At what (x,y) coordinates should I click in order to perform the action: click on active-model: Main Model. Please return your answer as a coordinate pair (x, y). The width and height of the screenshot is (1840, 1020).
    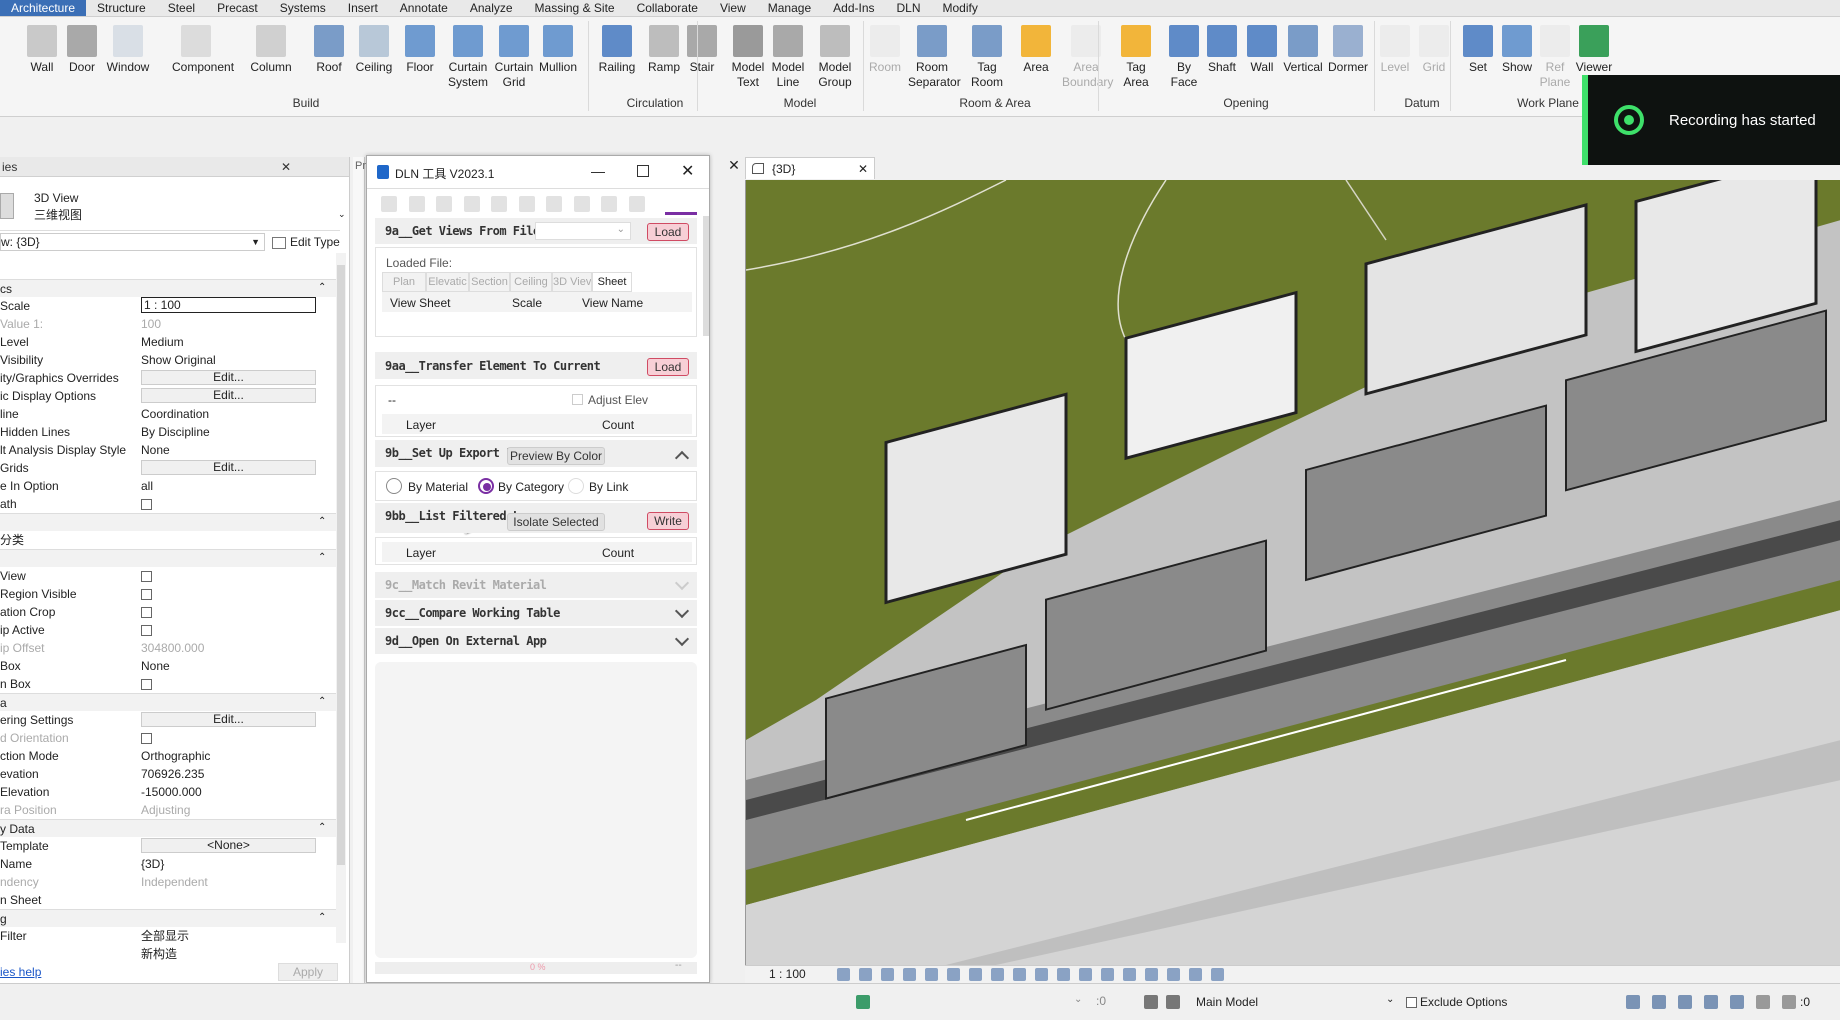
    Looking at the image, I should click on (1227, 1002).